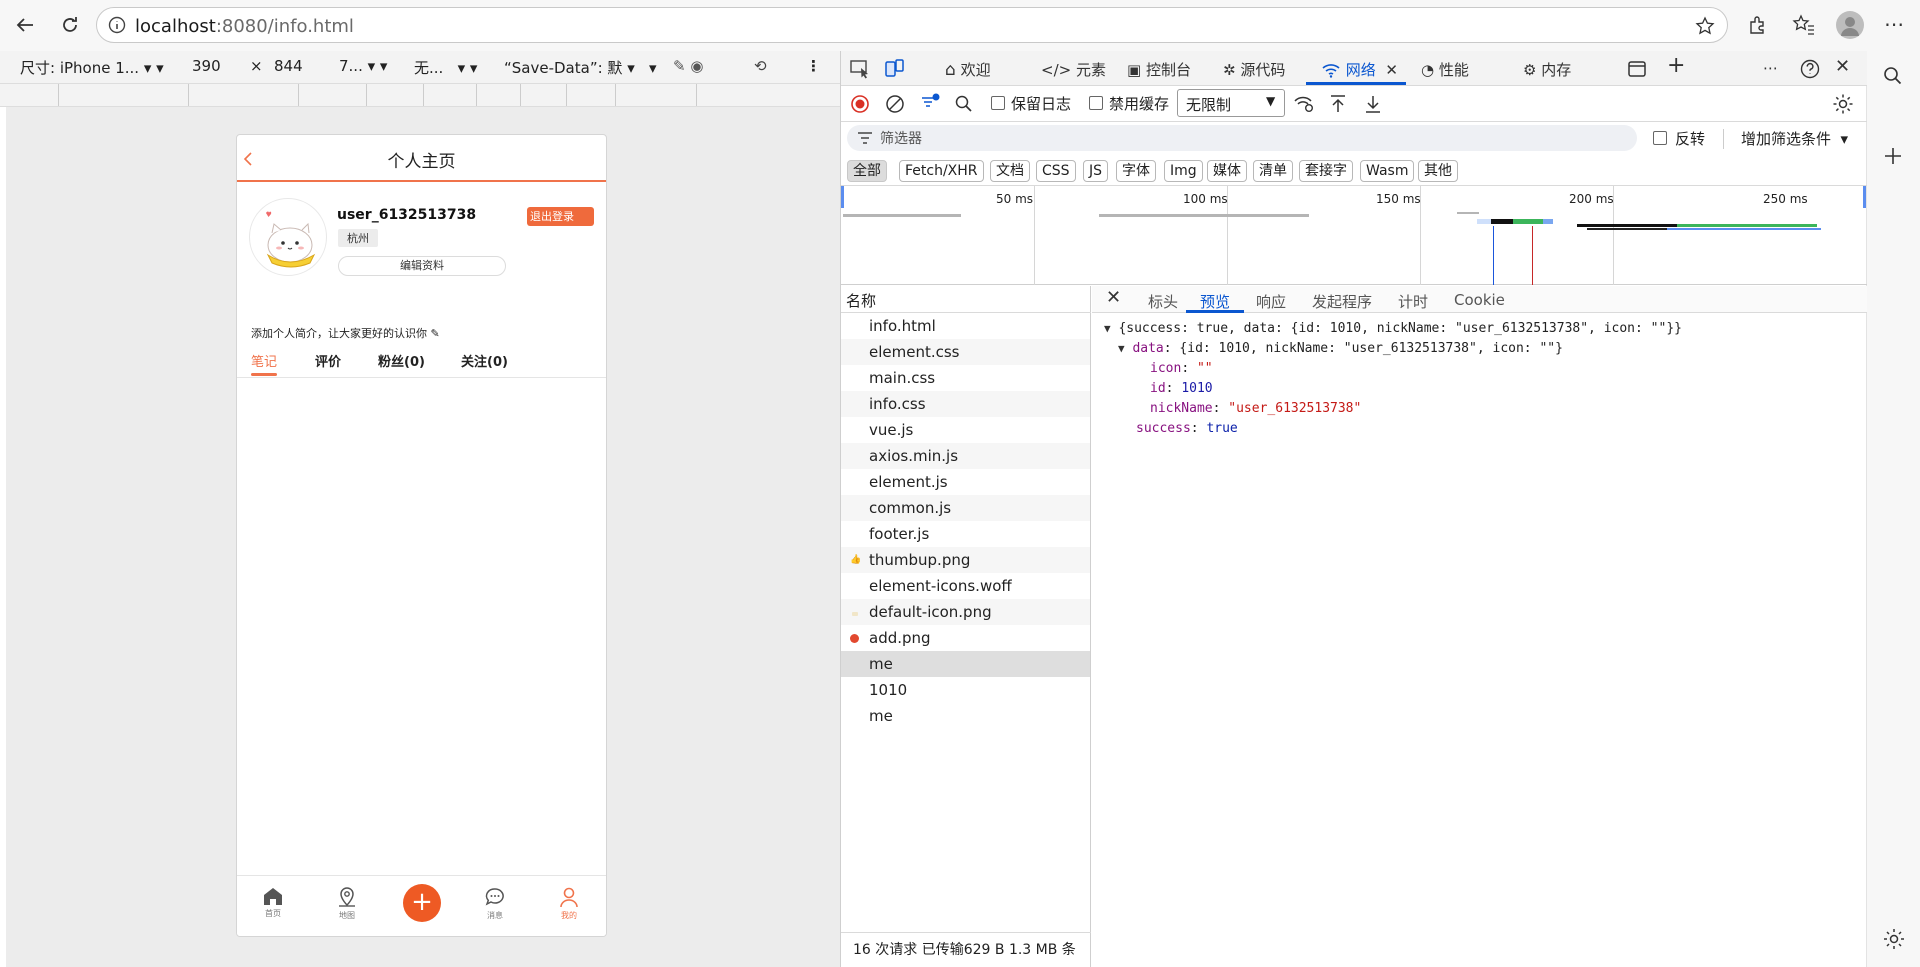 This screenshot has width=1920, height=967. Describe the element at coordinates (288, 66) in the screenshot. I see `device-height-input: 844` at that location.